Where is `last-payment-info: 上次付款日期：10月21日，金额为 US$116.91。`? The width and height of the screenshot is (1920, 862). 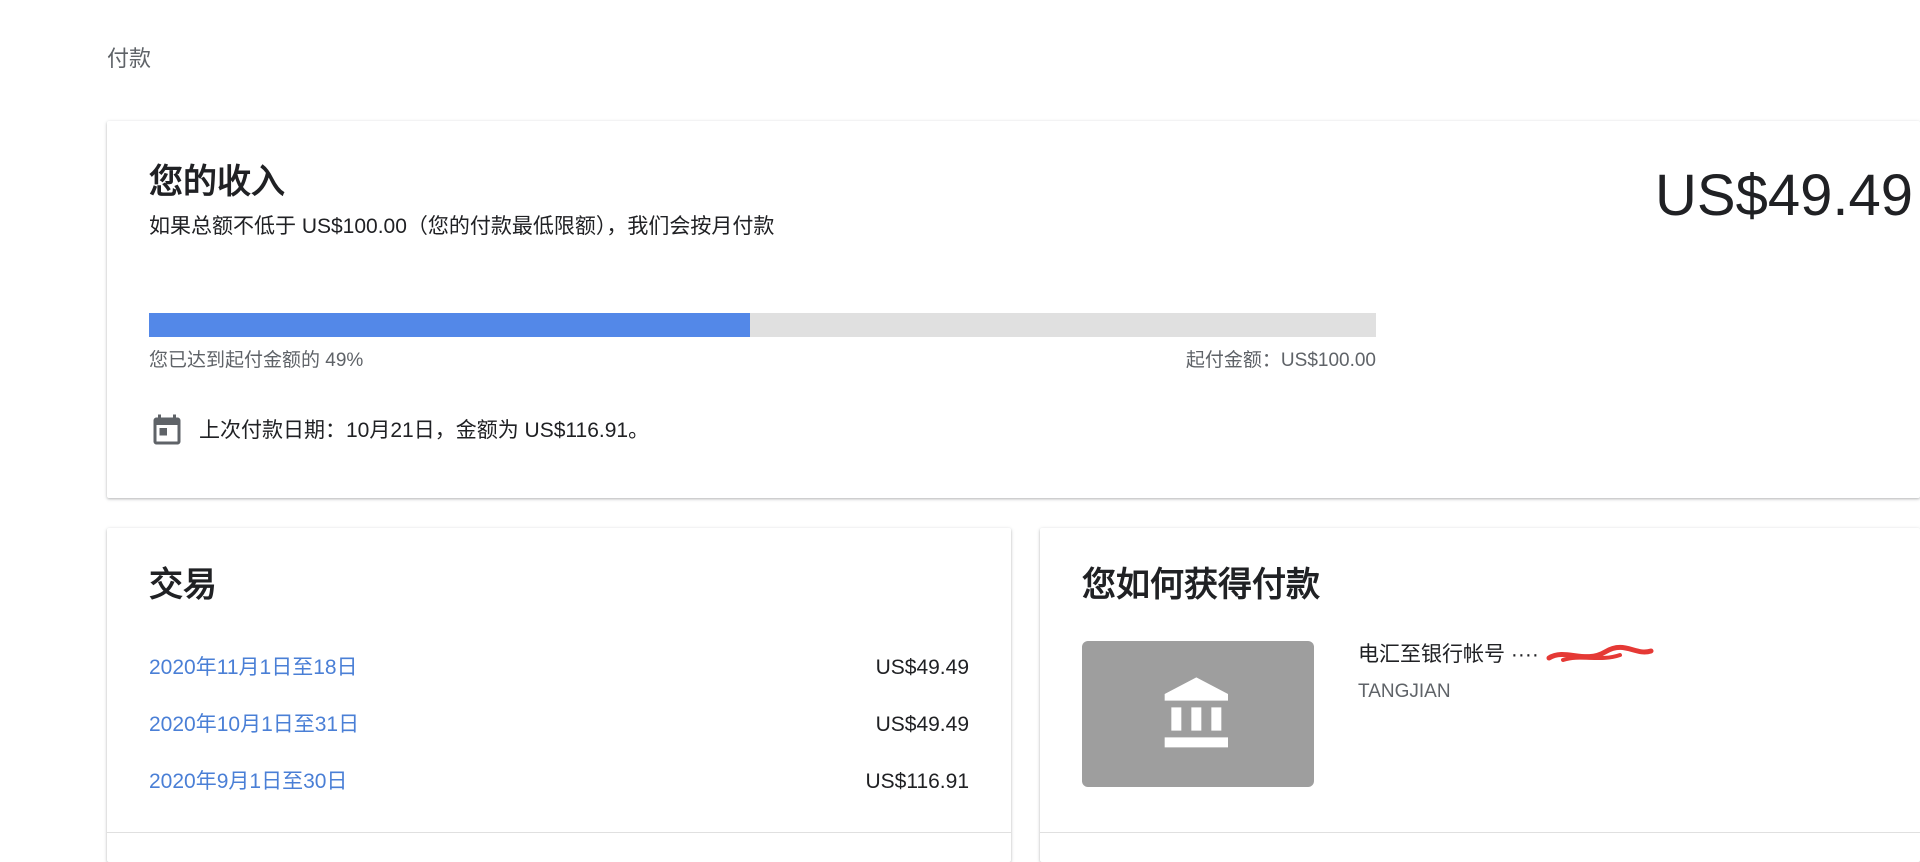
last-payment-info: 上次付款日期：10月21日，金额为 US$116.91。 is located at coordinates (399, 431).